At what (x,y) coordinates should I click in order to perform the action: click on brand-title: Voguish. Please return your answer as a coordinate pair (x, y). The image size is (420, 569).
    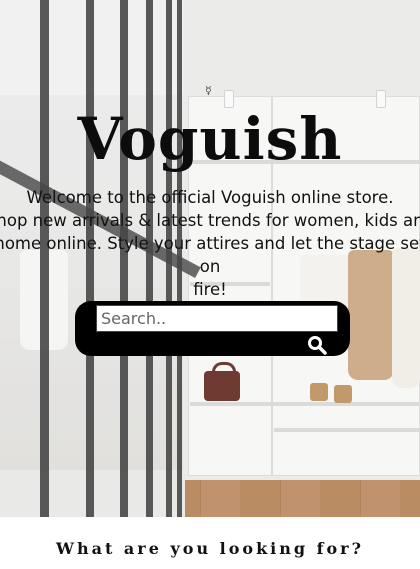
    Looking at the image, I should click on (210, 139).